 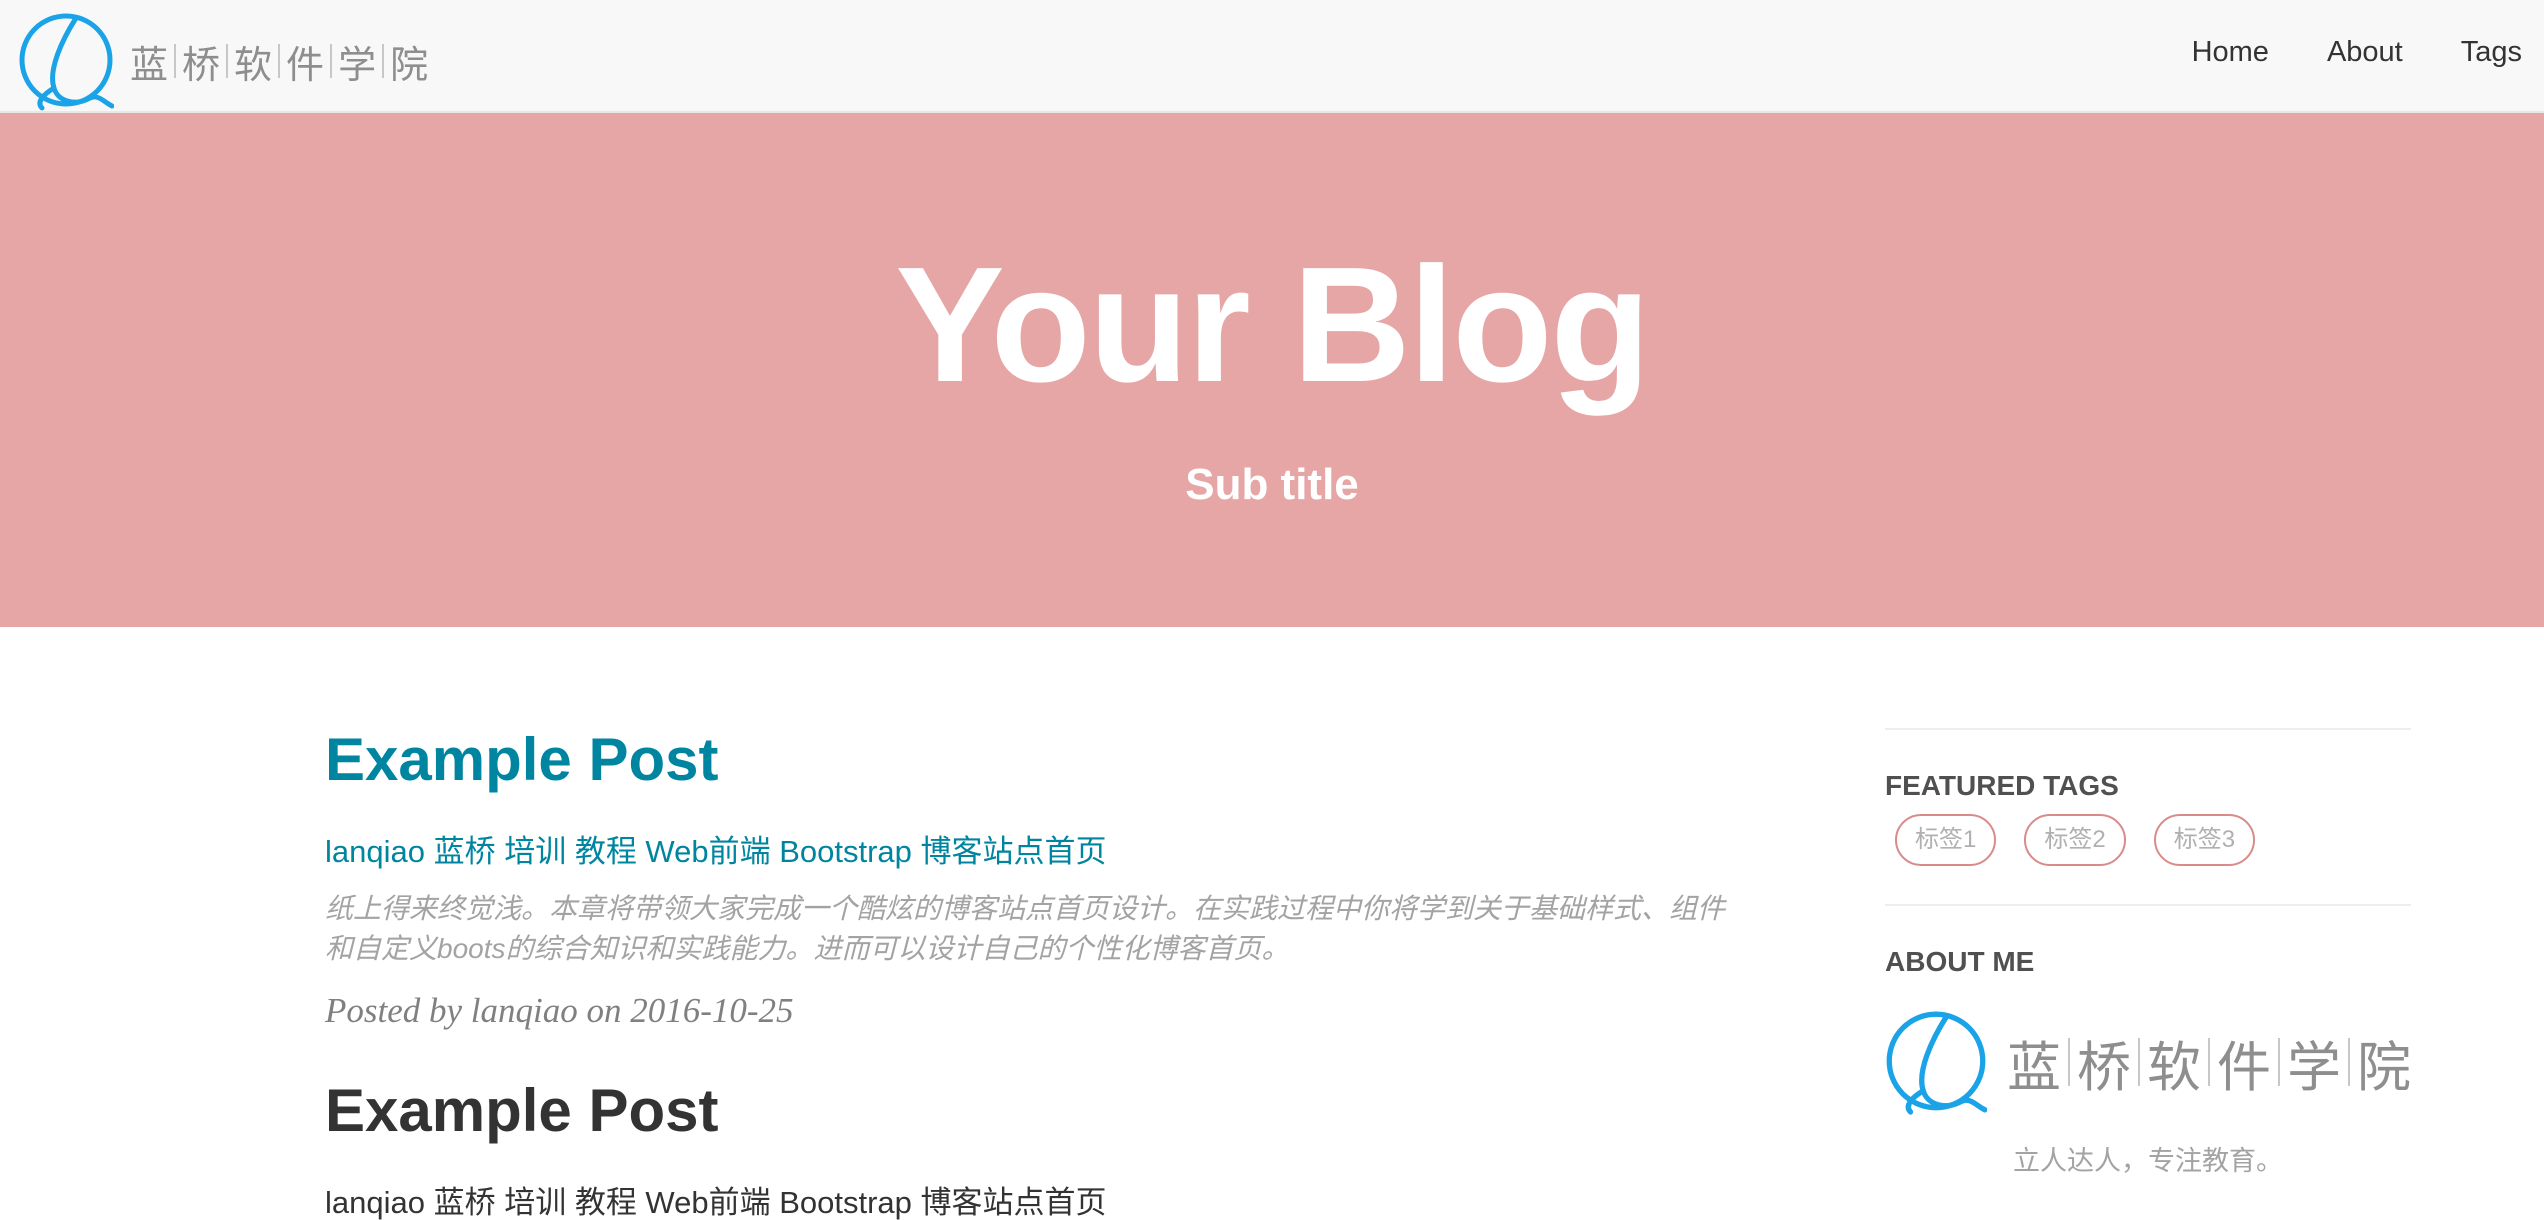 I want to click on tag-link: 标签1, so click(x=1946, y=840).